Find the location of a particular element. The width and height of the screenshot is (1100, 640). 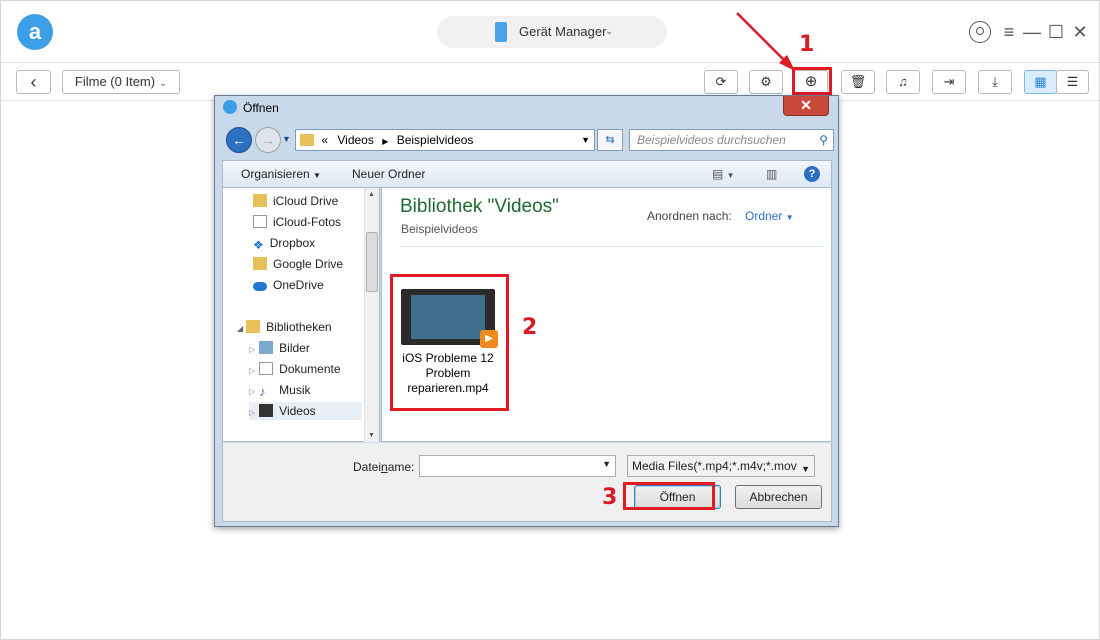

menu-icon: ≡ is located at coordinates (1009, 32).